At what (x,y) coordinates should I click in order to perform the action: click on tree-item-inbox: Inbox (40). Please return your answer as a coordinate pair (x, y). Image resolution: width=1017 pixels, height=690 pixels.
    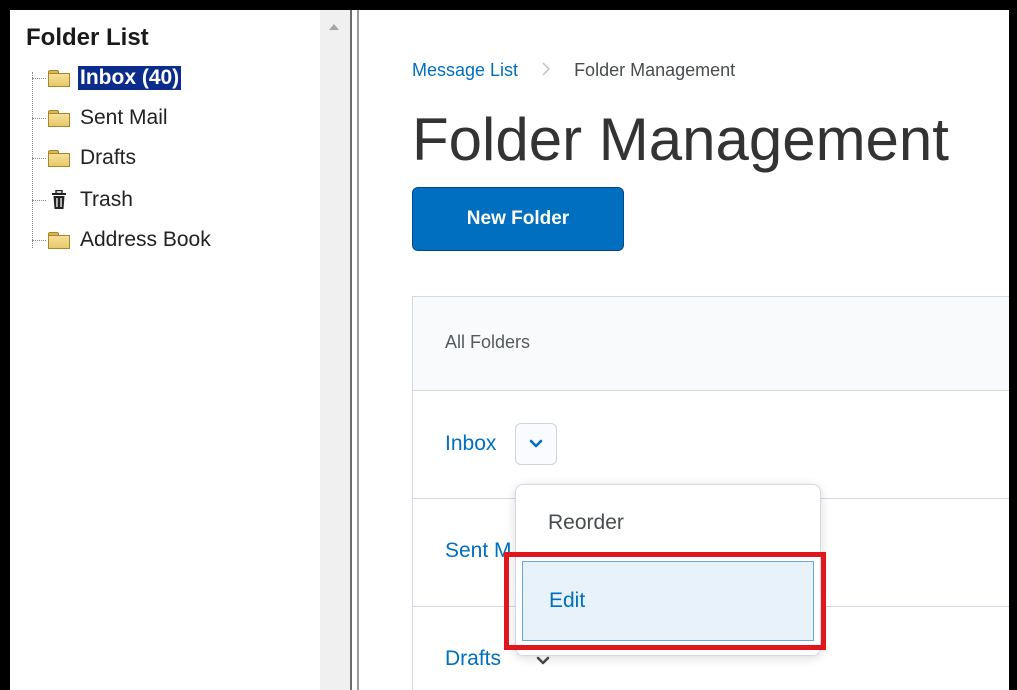
    Looking at the image, I should click on (107, 78).